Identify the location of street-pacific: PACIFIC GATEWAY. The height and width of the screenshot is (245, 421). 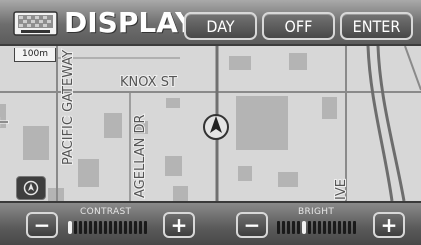
(68, 107).